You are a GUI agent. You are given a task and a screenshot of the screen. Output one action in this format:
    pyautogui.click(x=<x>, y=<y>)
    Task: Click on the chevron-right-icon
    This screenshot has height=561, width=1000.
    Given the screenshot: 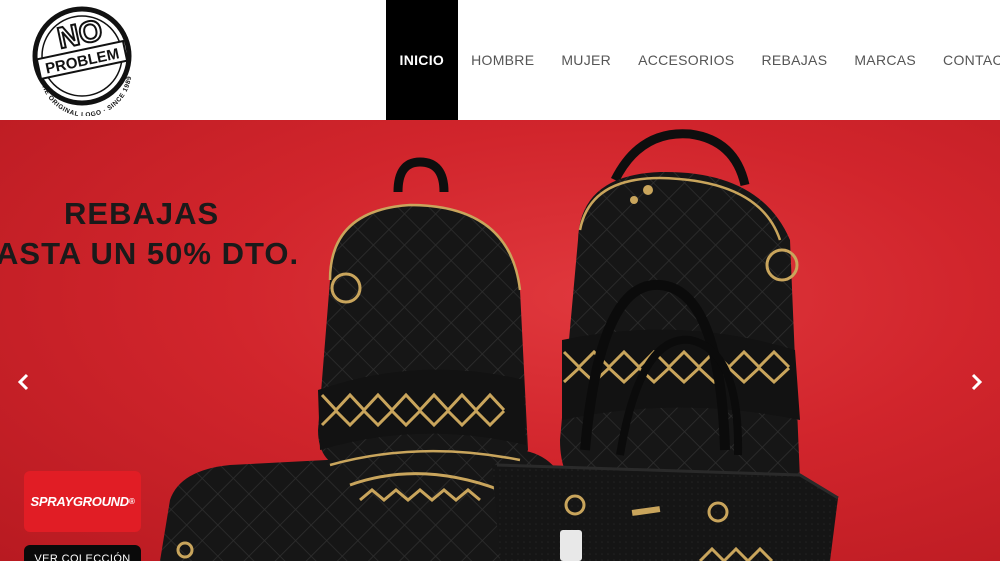 What is the action you would take?
    pyautogui.click(x=977, y=382)
    